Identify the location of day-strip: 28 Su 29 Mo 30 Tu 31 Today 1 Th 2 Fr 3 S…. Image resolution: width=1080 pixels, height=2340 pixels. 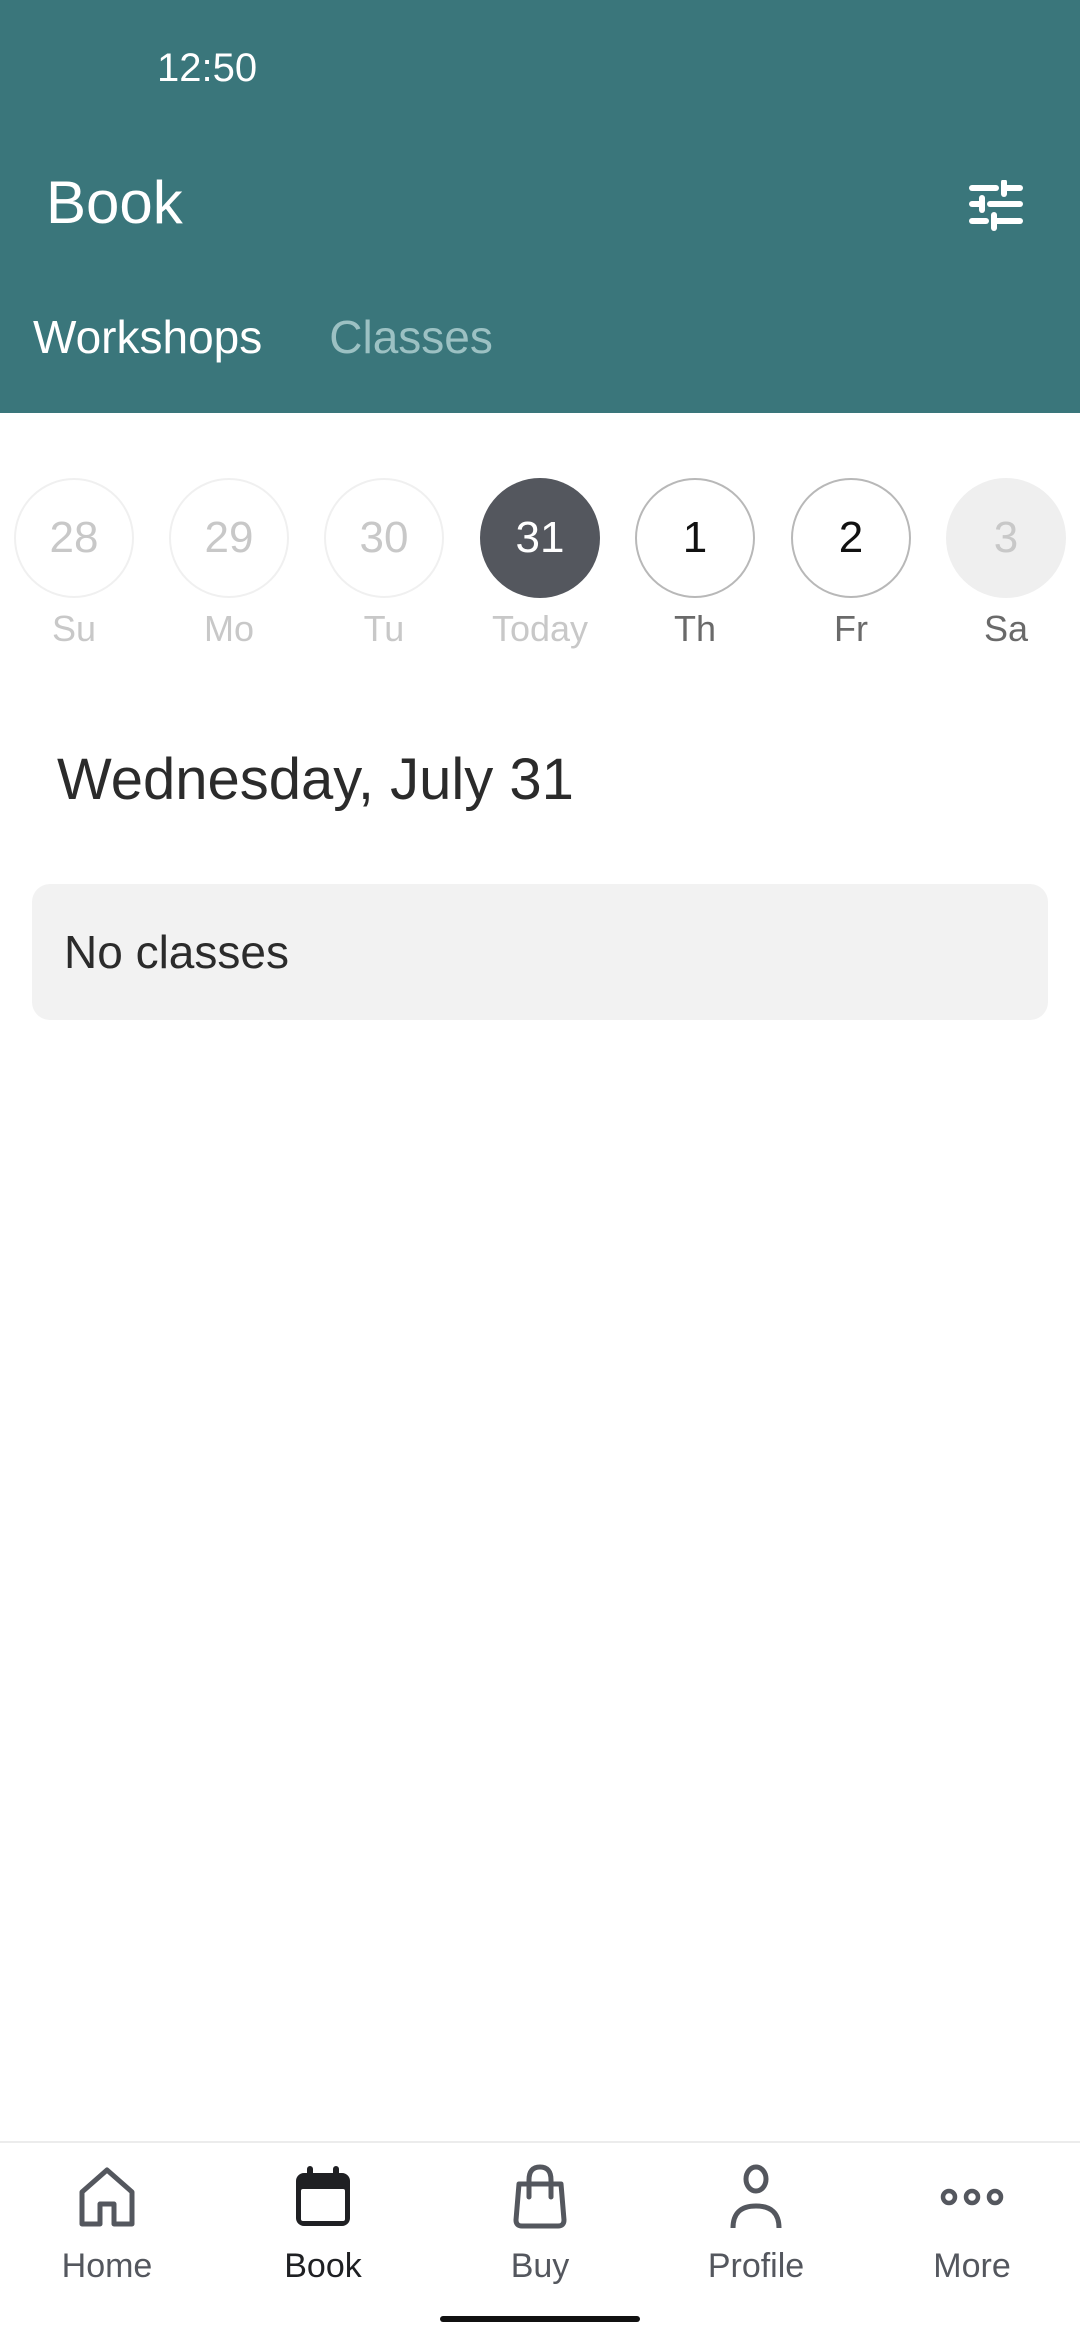
(540, 568).